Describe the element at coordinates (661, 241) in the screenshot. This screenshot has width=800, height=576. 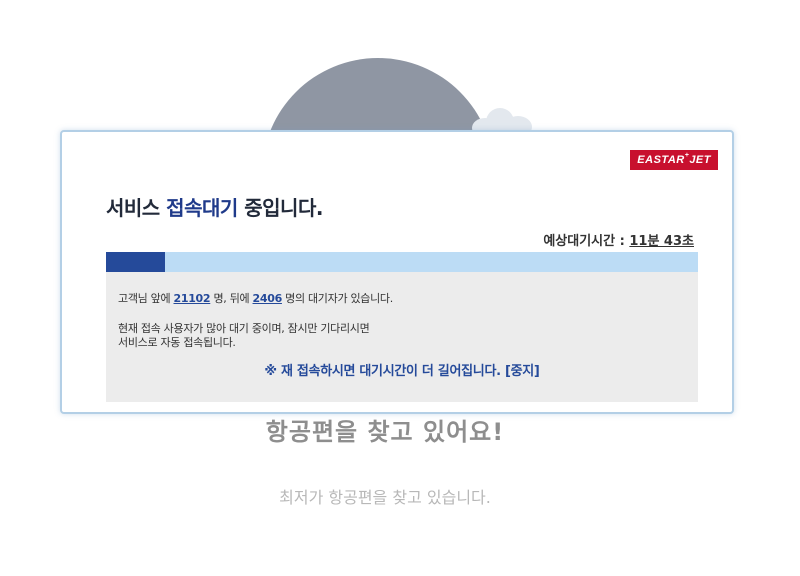
I see `eta-value: 11분 43초` at that location.